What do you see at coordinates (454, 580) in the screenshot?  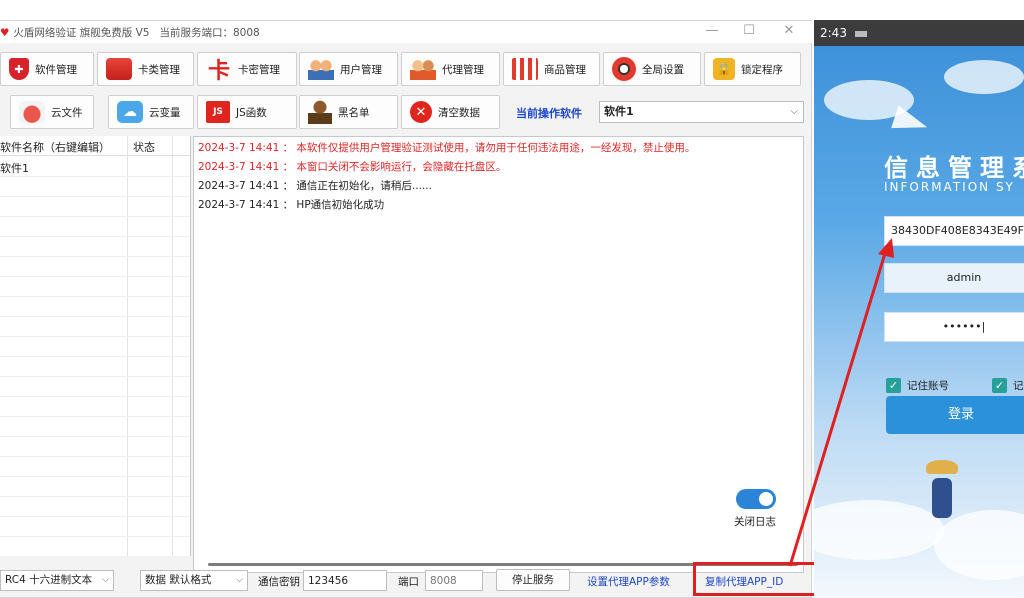 I see `port-input` at bounding box center [454, 580].